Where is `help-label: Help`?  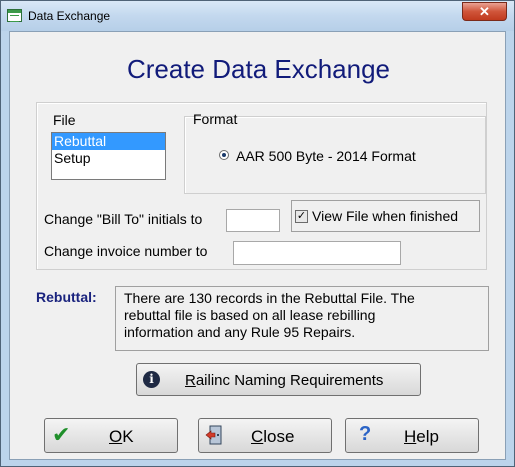
help-label: Help is located at coordinates (421, 437).